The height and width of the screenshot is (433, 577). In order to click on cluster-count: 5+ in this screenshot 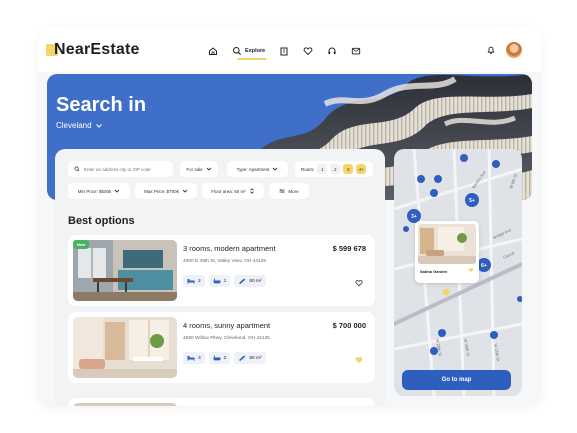, I will do `click(472, 201)`.